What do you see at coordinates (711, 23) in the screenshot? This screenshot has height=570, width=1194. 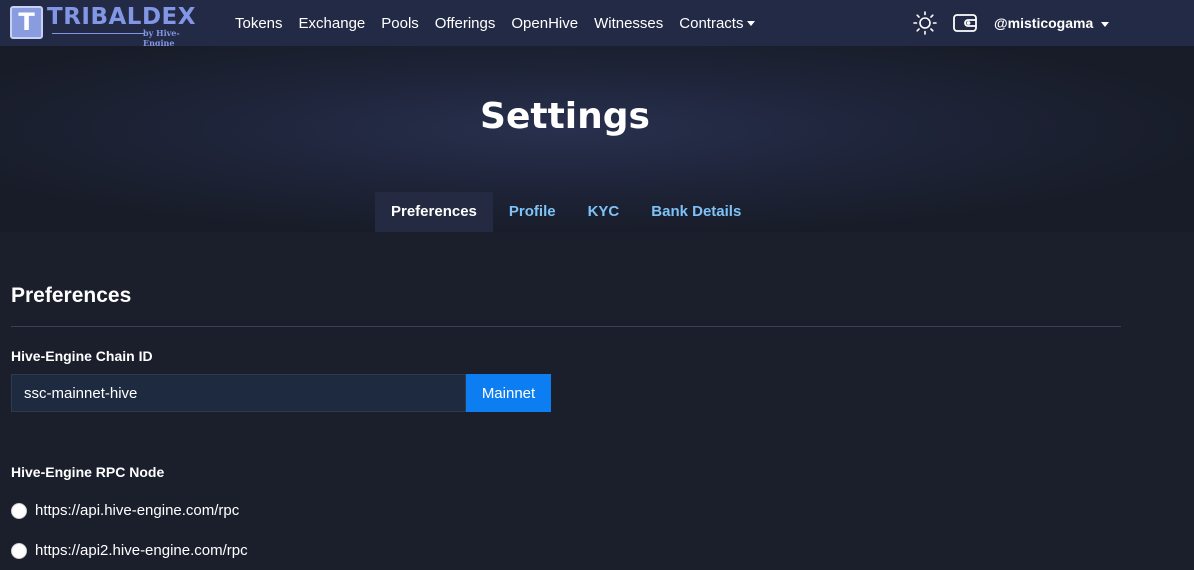 I see `nav-link-contracts-label: Contracts` at bounding box center [711, 23].